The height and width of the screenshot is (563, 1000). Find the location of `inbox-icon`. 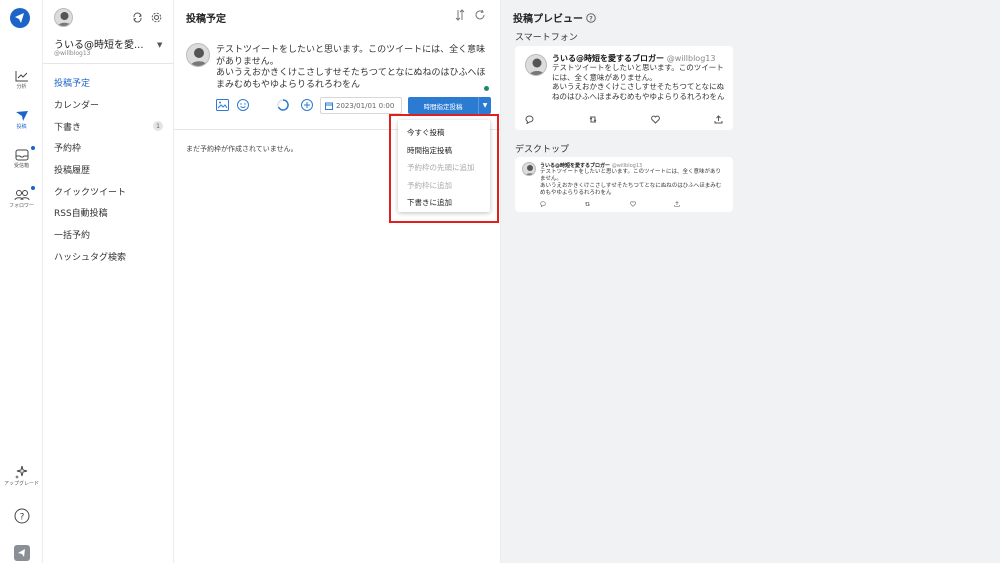

inbox-icon is located at coordinates (21, 155).